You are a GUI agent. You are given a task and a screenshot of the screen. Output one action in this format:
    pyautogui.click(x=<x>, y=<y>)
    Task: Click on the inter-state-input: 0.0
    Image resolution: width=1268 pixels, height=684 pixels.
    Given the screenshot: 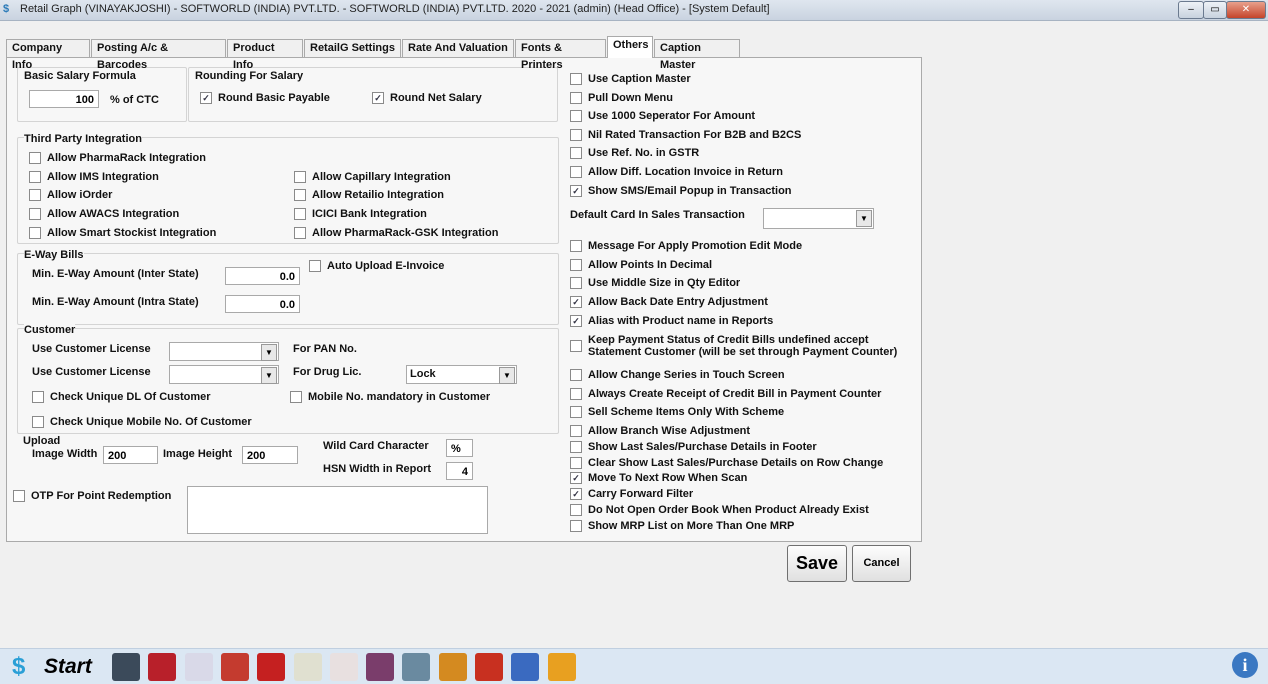 What is the action you would take?
    pyautogui.click(x=262, y=276)
    